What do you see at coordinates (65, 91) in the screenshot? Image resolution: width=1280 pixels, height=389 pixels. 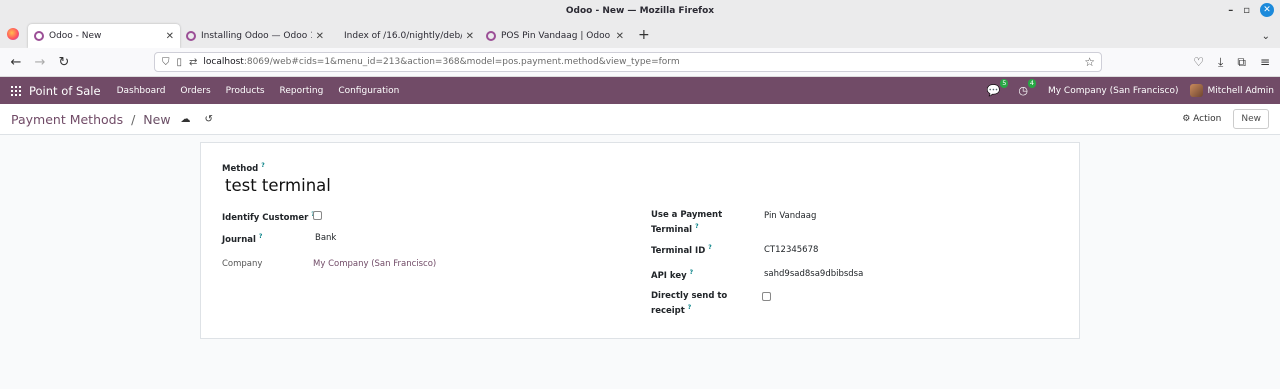 I see `app-brand: Point of Sale` at bounding box center [65, 91].